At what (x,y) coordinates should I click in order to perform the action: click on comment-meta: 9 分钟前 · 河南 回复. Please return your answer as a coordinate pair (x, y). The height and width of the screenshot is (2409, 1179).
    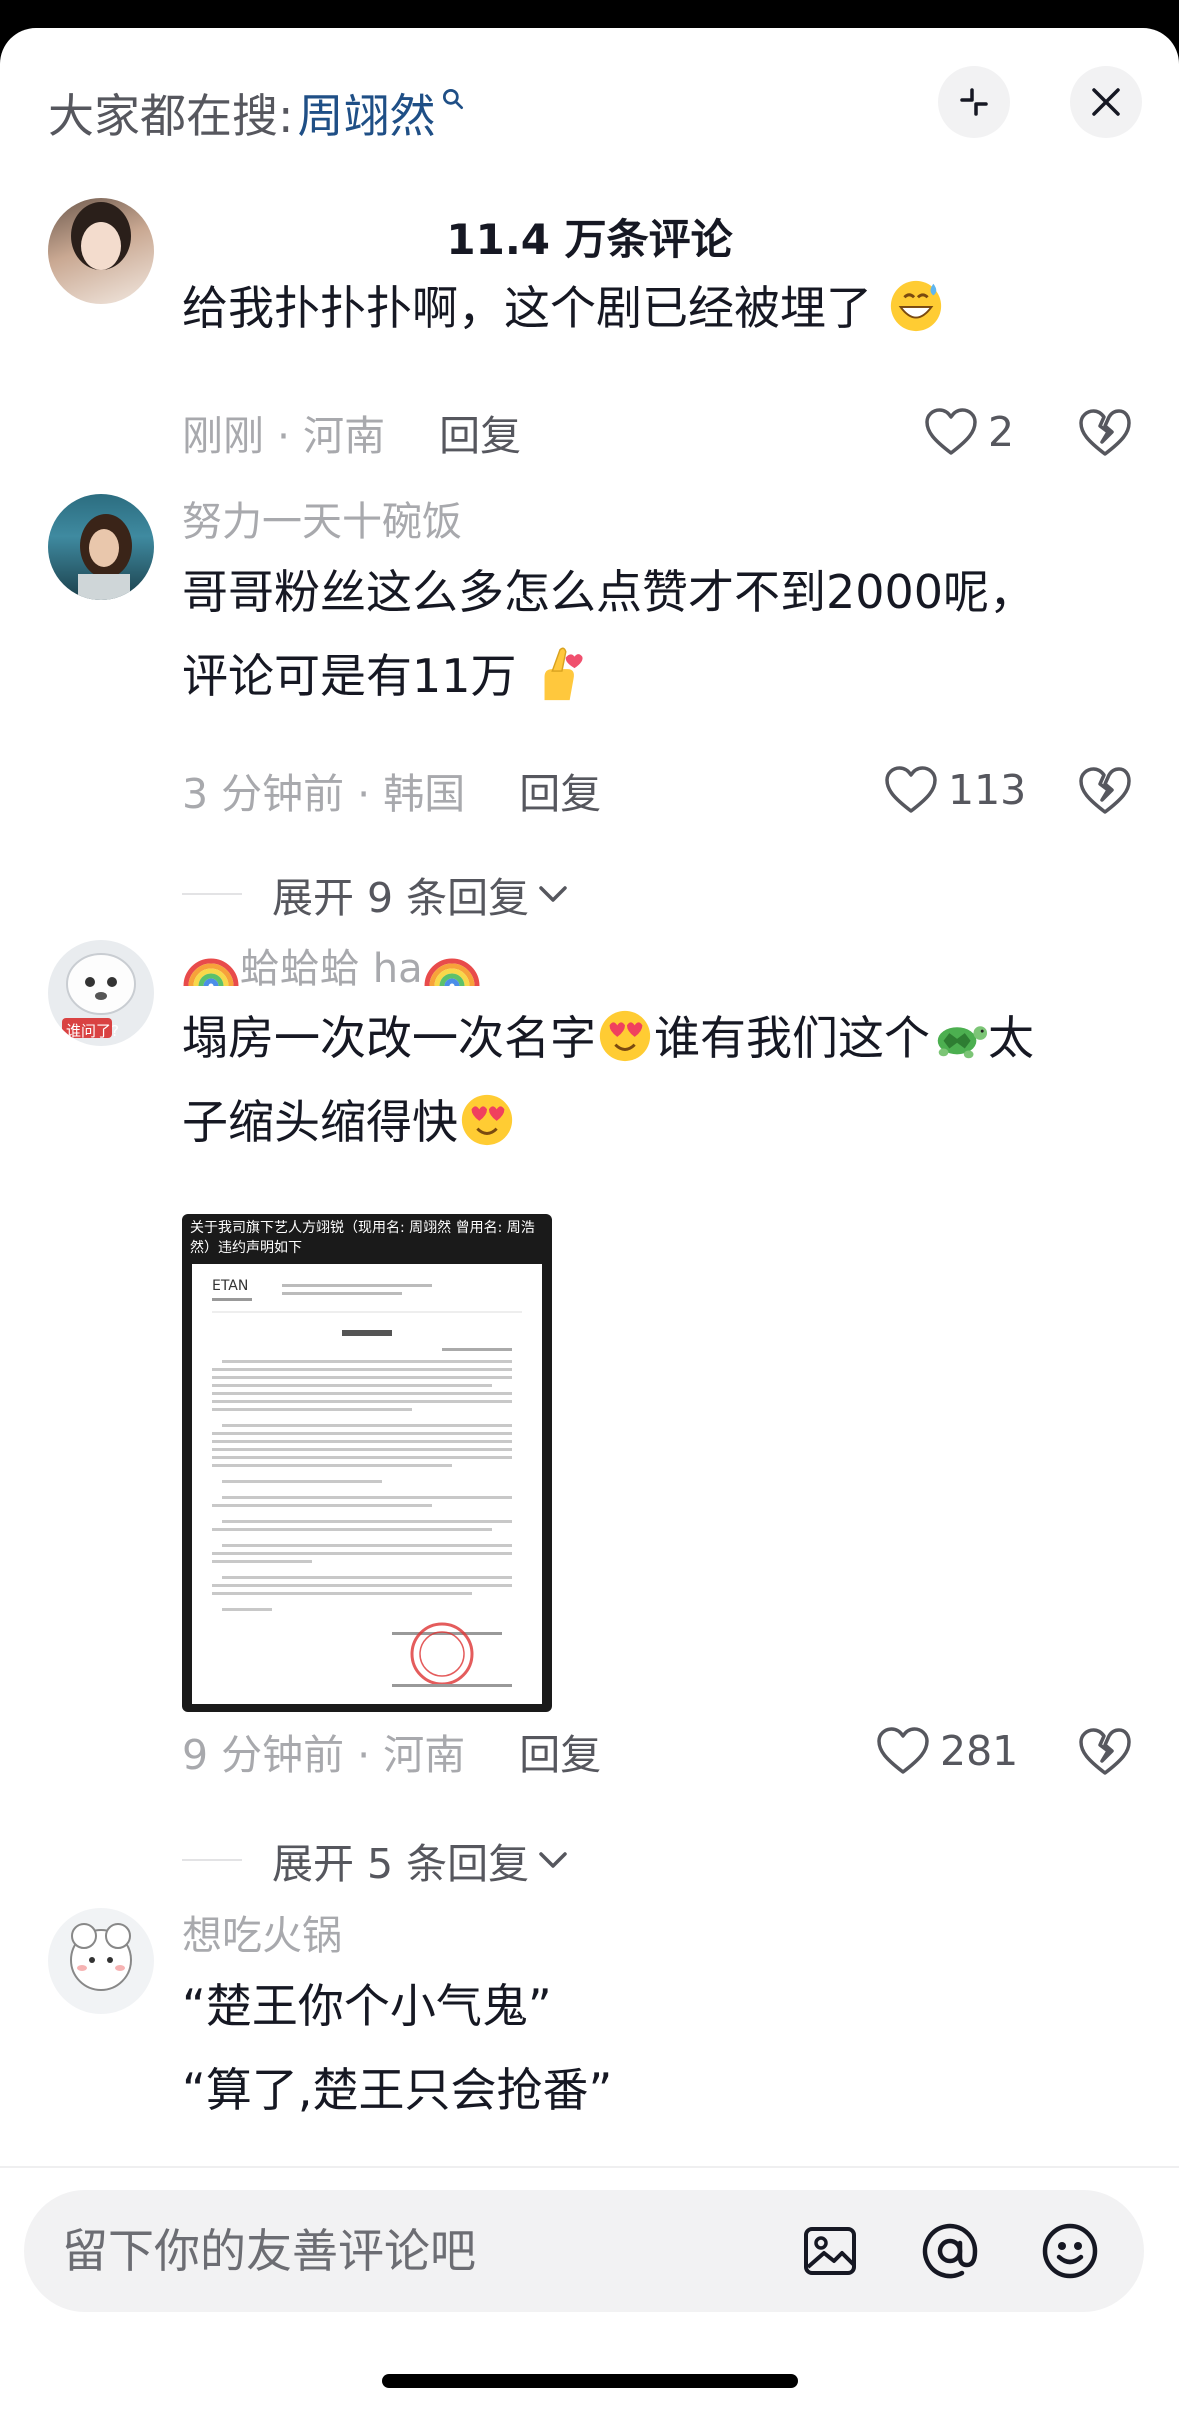
    Looking at the image, I should click on (391, 1751).